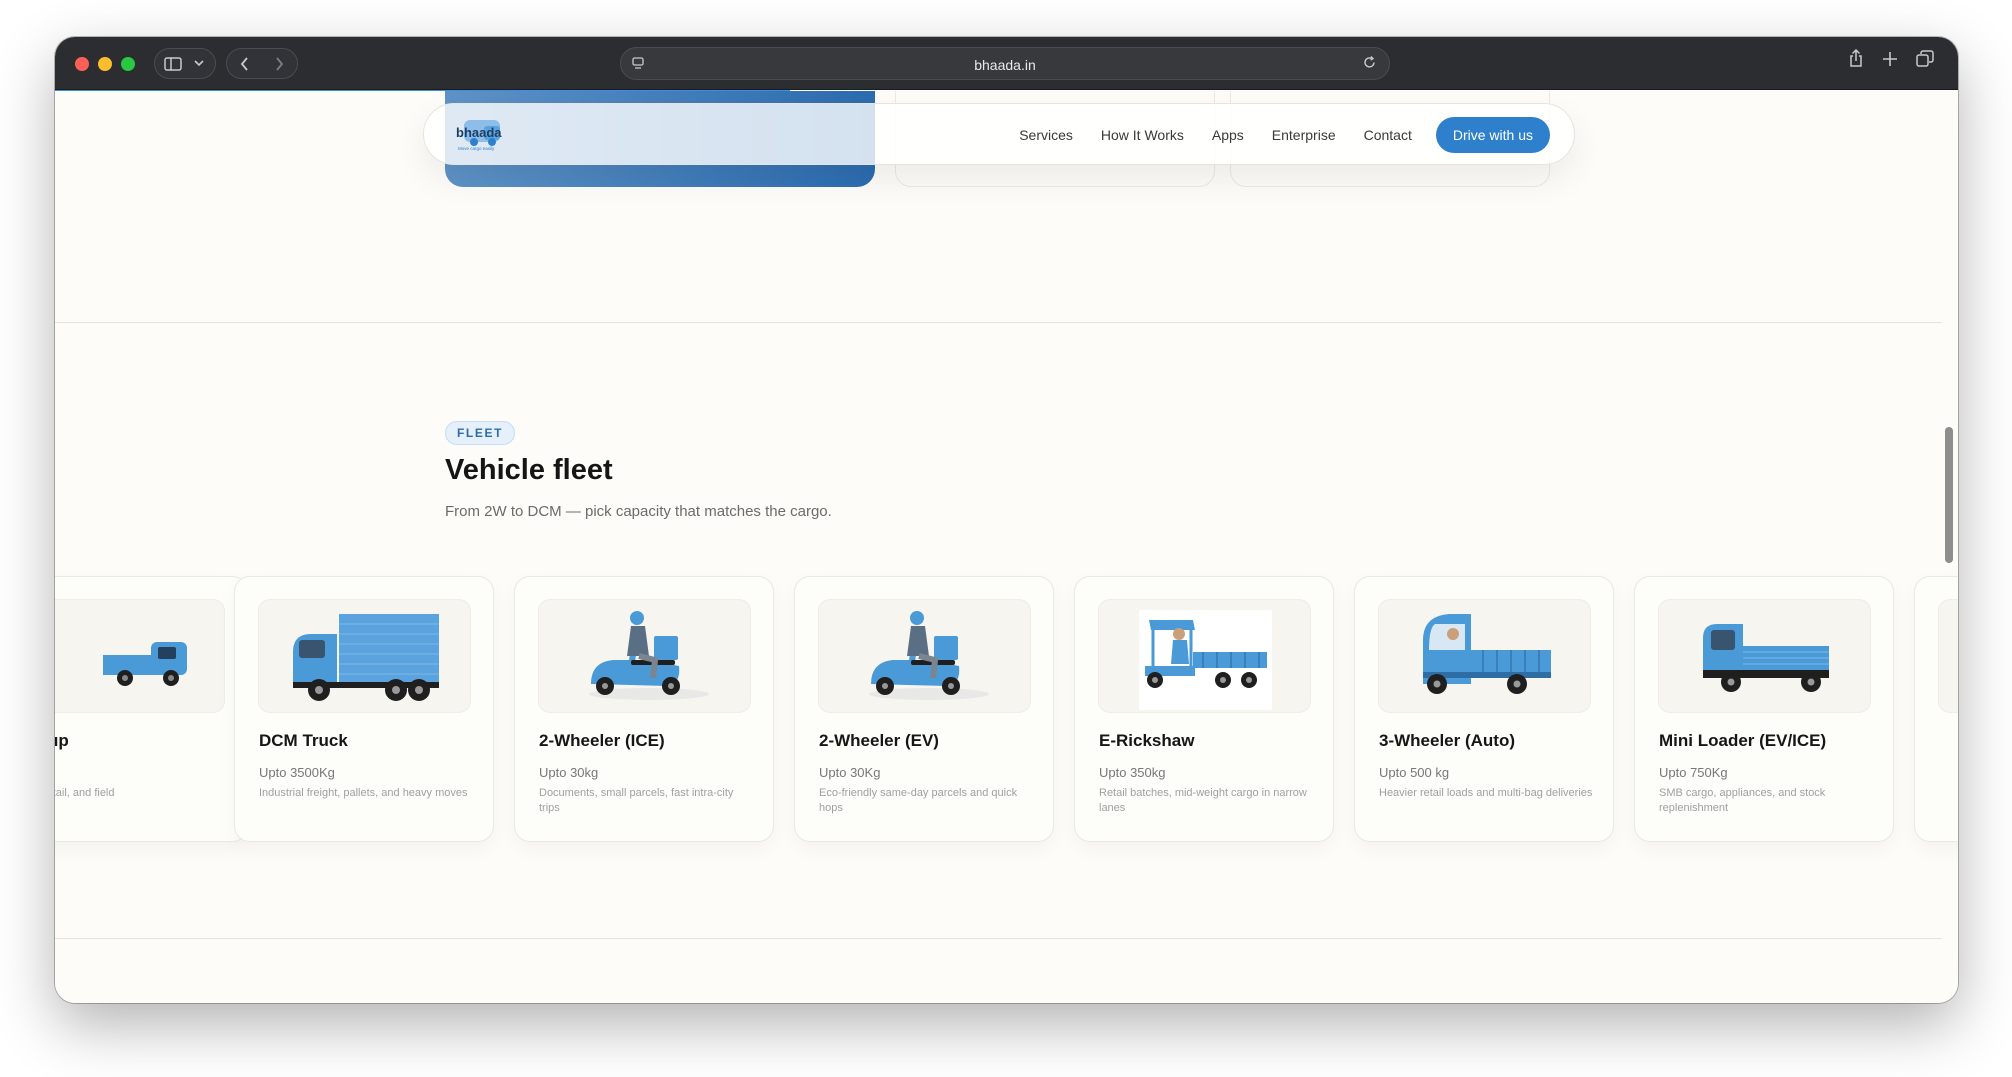 The height and width of the screenshot is (1077, 2012). I want to click on back-icon, so click(244, 63).